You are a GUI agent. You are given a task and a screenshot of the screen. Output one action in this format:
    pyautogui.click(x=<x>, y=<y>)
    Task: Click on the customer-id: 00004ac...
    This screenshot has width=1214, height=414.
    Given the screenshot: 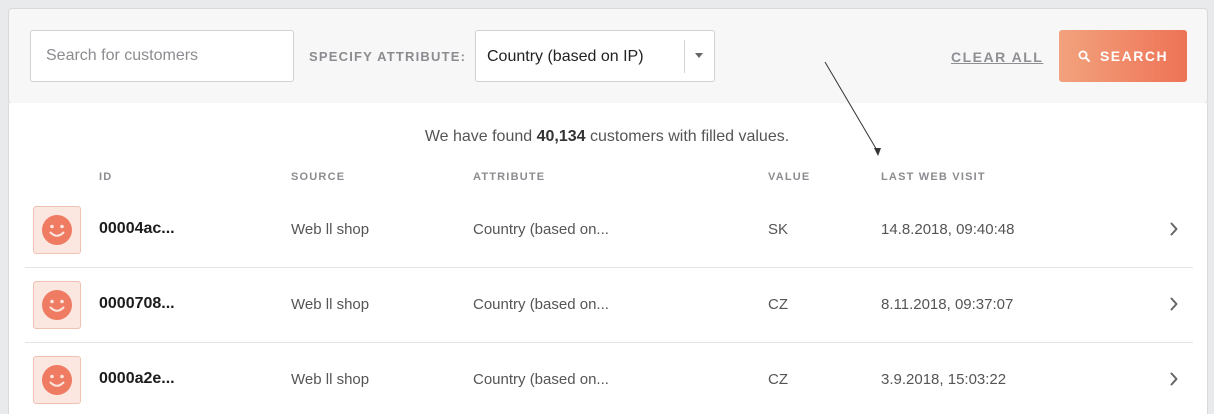 What is the action you would take?
    pyautogui.click(x=137, y=228)
    